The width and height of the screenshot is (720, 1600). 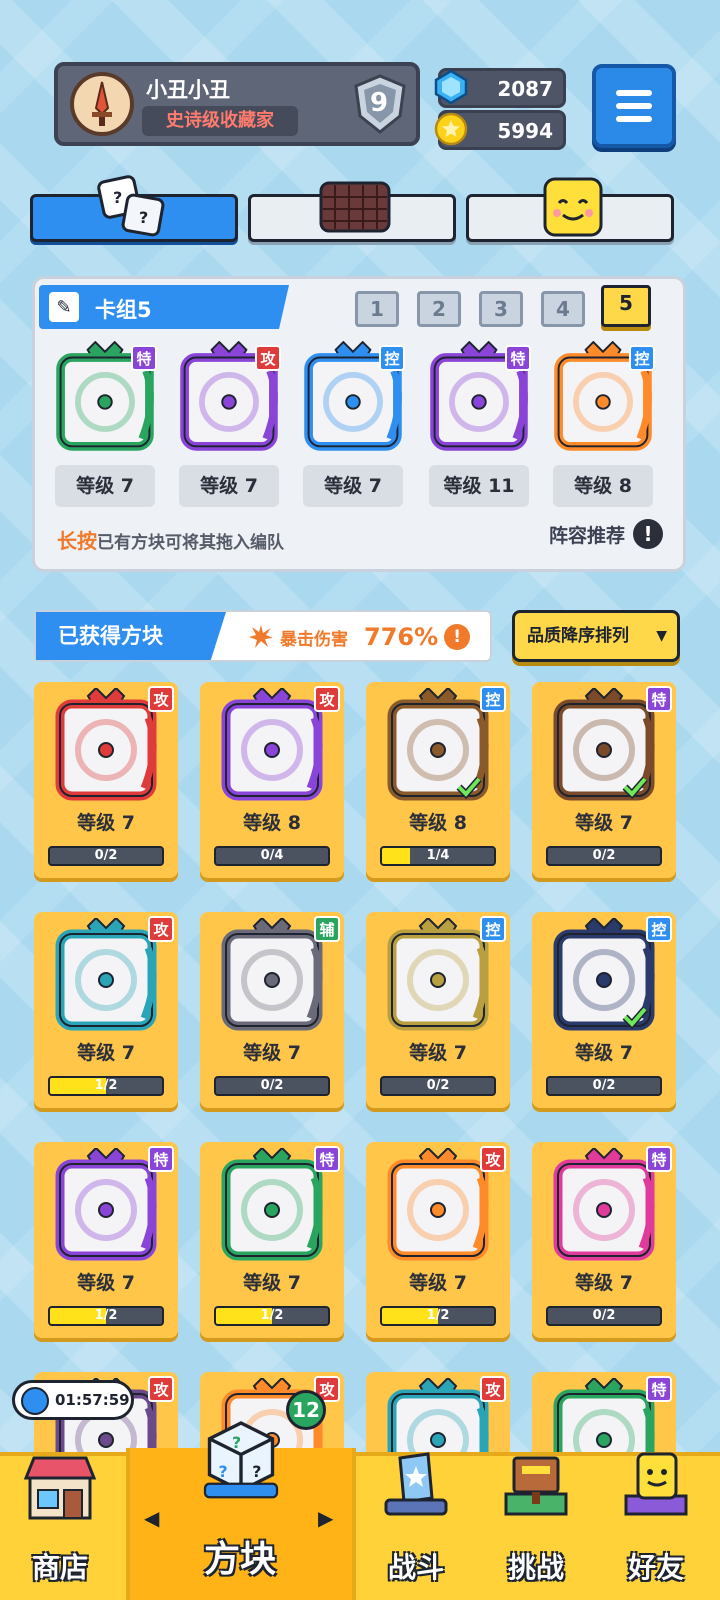 I want to click on nav-prev-arrow-icon: ◀, so click(x=151, y=1518).